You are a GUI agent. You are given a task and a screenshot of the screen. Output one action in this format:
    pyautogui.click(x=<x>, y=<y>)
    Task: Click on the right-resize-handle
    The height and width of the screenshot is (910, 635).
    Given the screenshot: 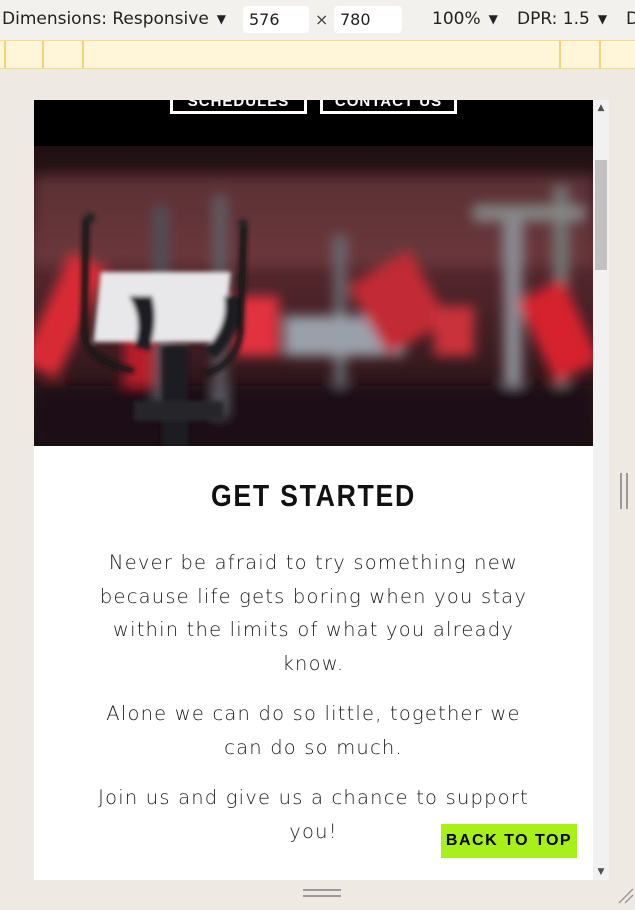 What is the action you would take?
    pyautogui.click(x=624, y=491)
    